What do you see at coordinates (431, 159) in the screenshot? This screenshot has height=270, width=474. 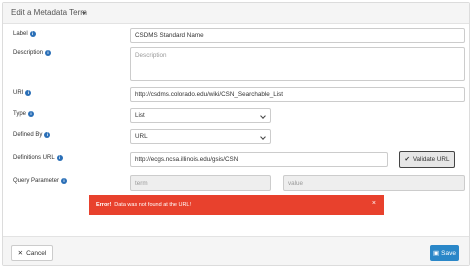 I see `validate-url-label: Validate URL` at bounding box center [431, 159].